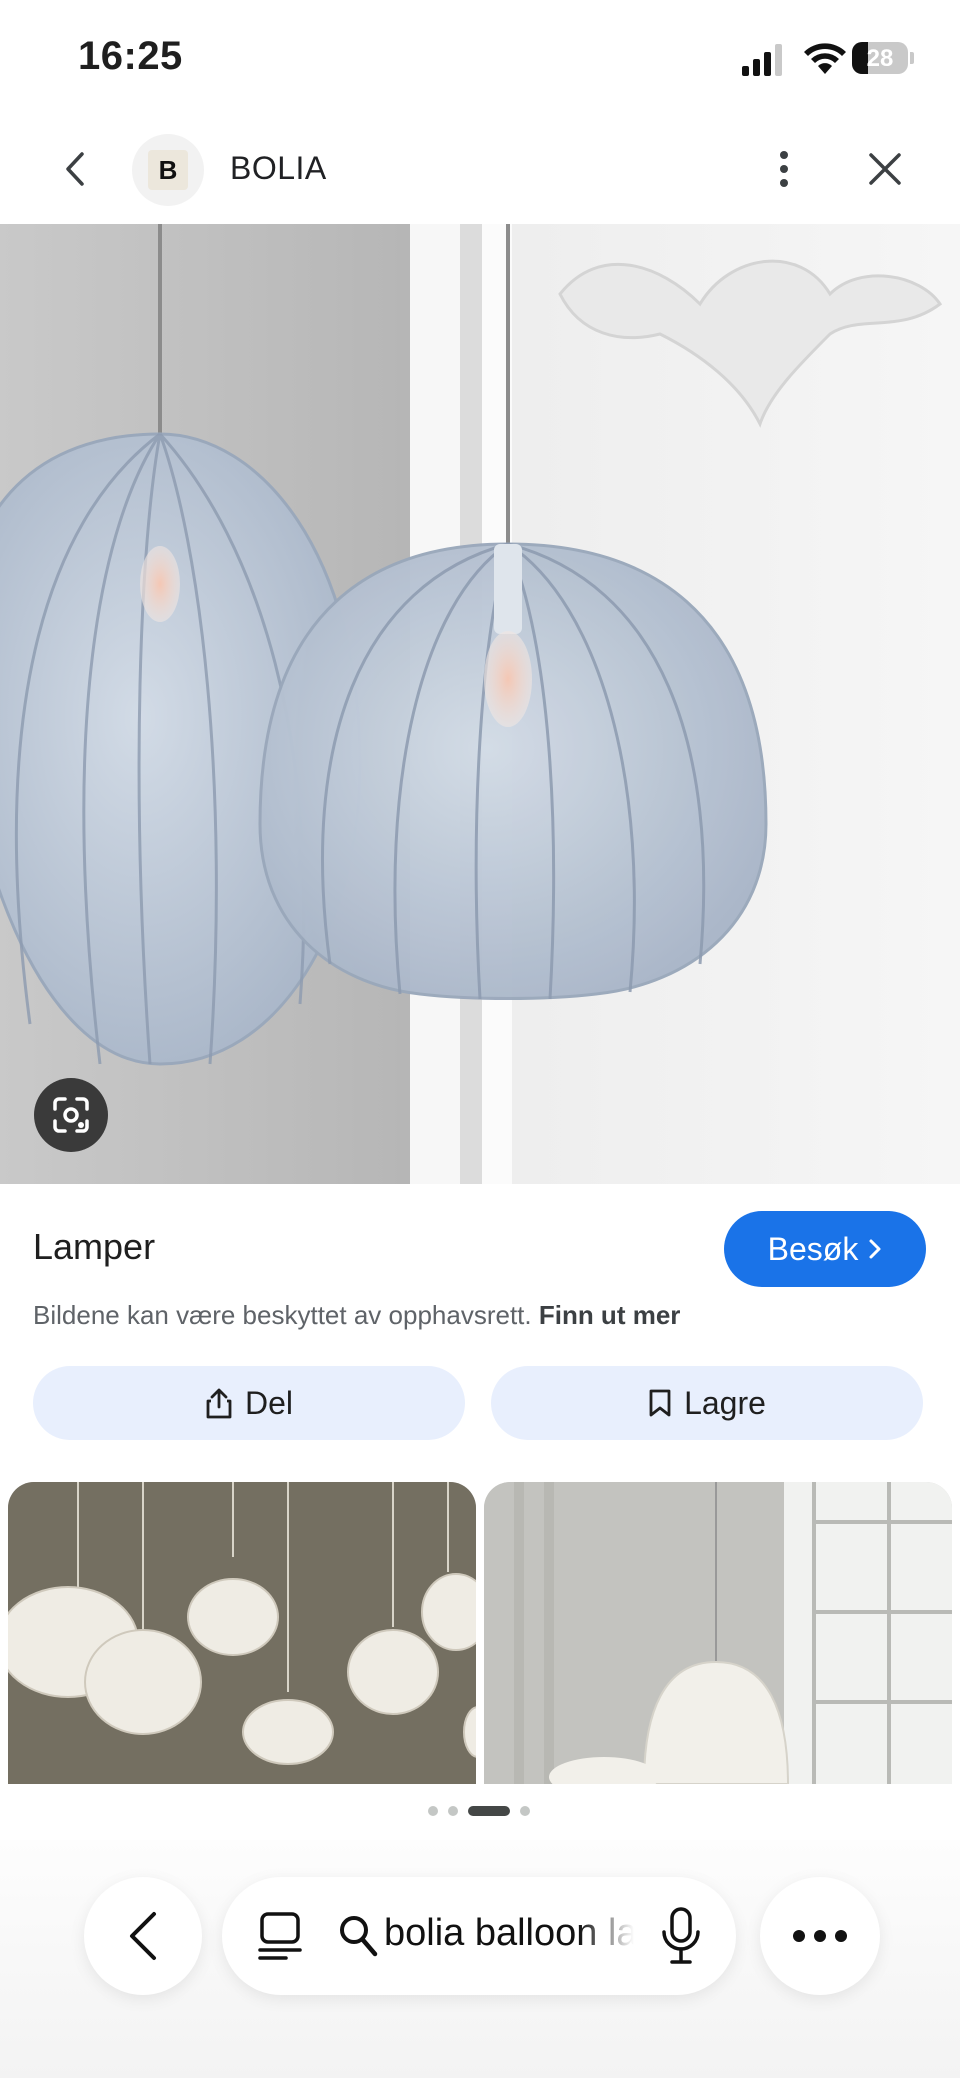 The width and height of the screenshot is (960, 2078). I want to click on battery-level: 28, so click(880, 58).